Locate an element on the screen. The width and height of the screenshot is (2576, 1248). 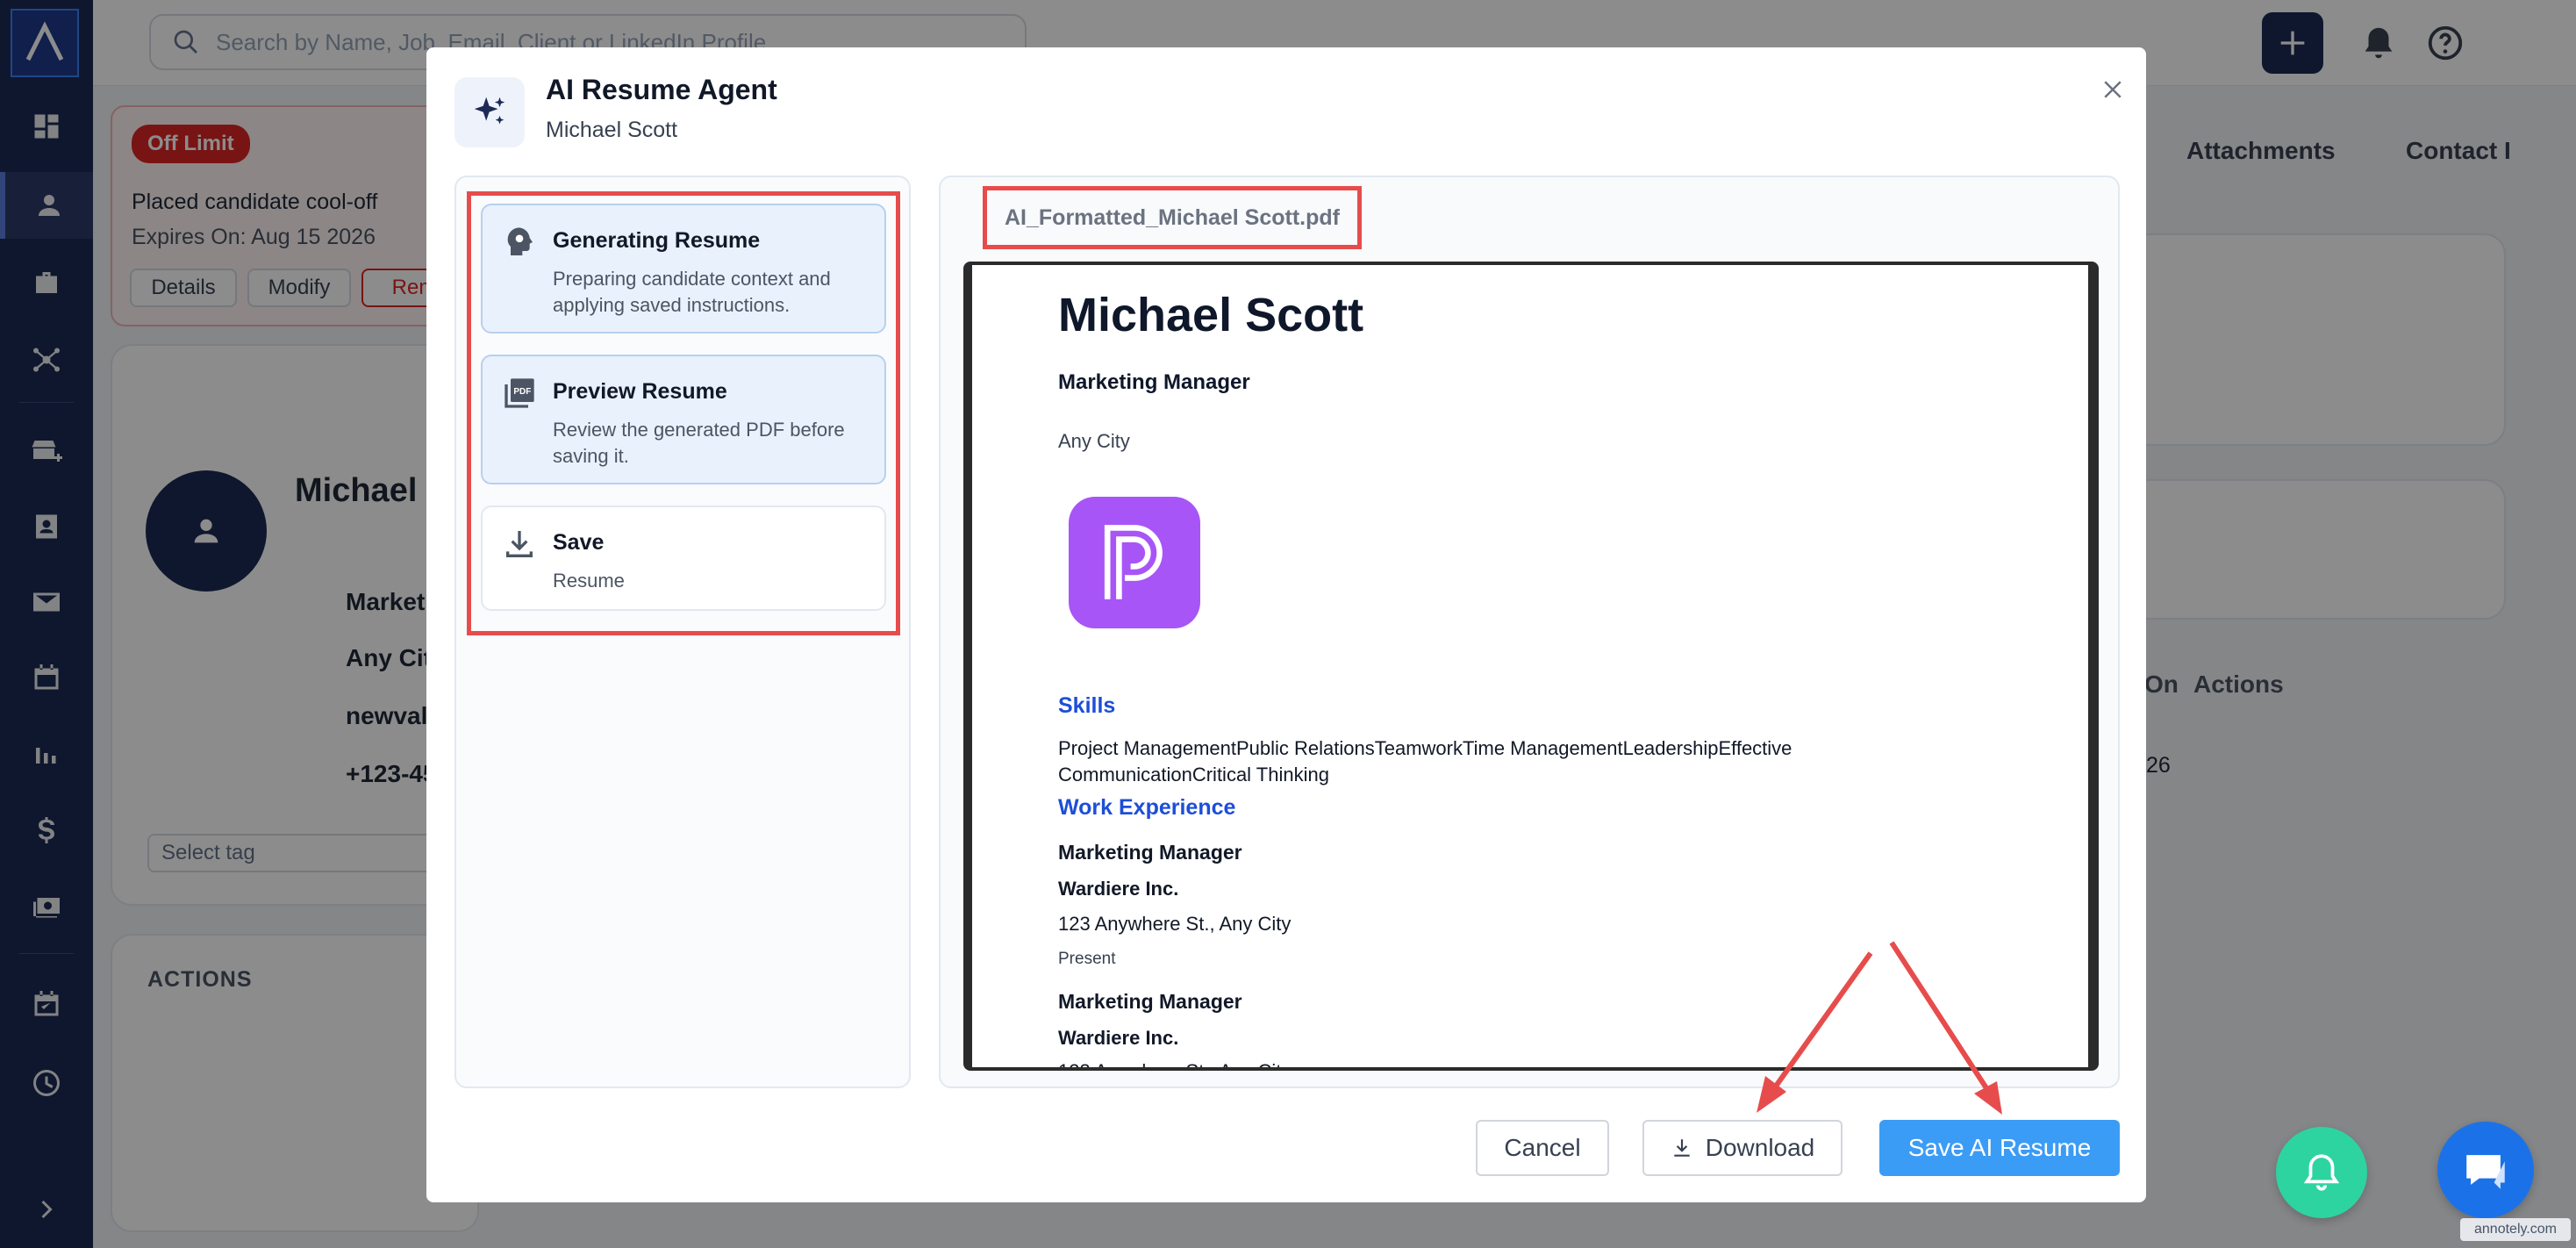
resume-logo is located at coordinates (1134, 562).